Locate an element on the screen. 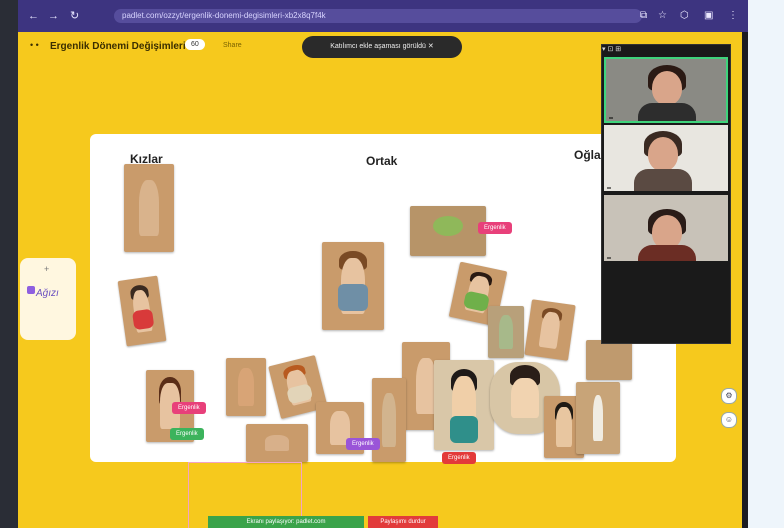 This screenshot has height=528, width=784. settings-icon: ⚙ is located at coordinates (729, 396).